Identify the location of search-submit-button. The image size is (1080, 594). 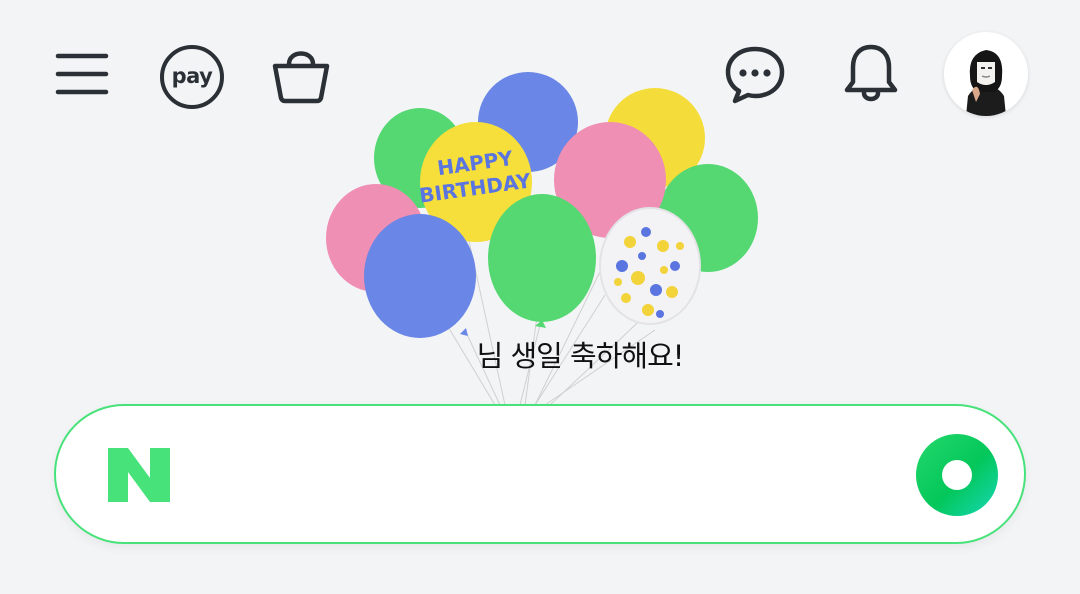
(957, 475).